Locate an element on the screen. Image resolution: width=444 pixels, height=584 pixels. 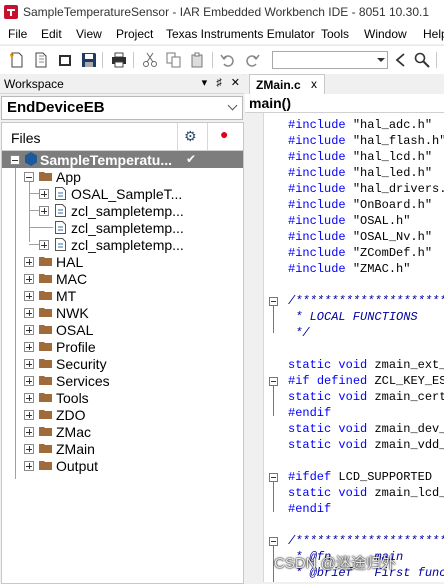
tree-item-tools: Tools is located at coordinates (122, 397).